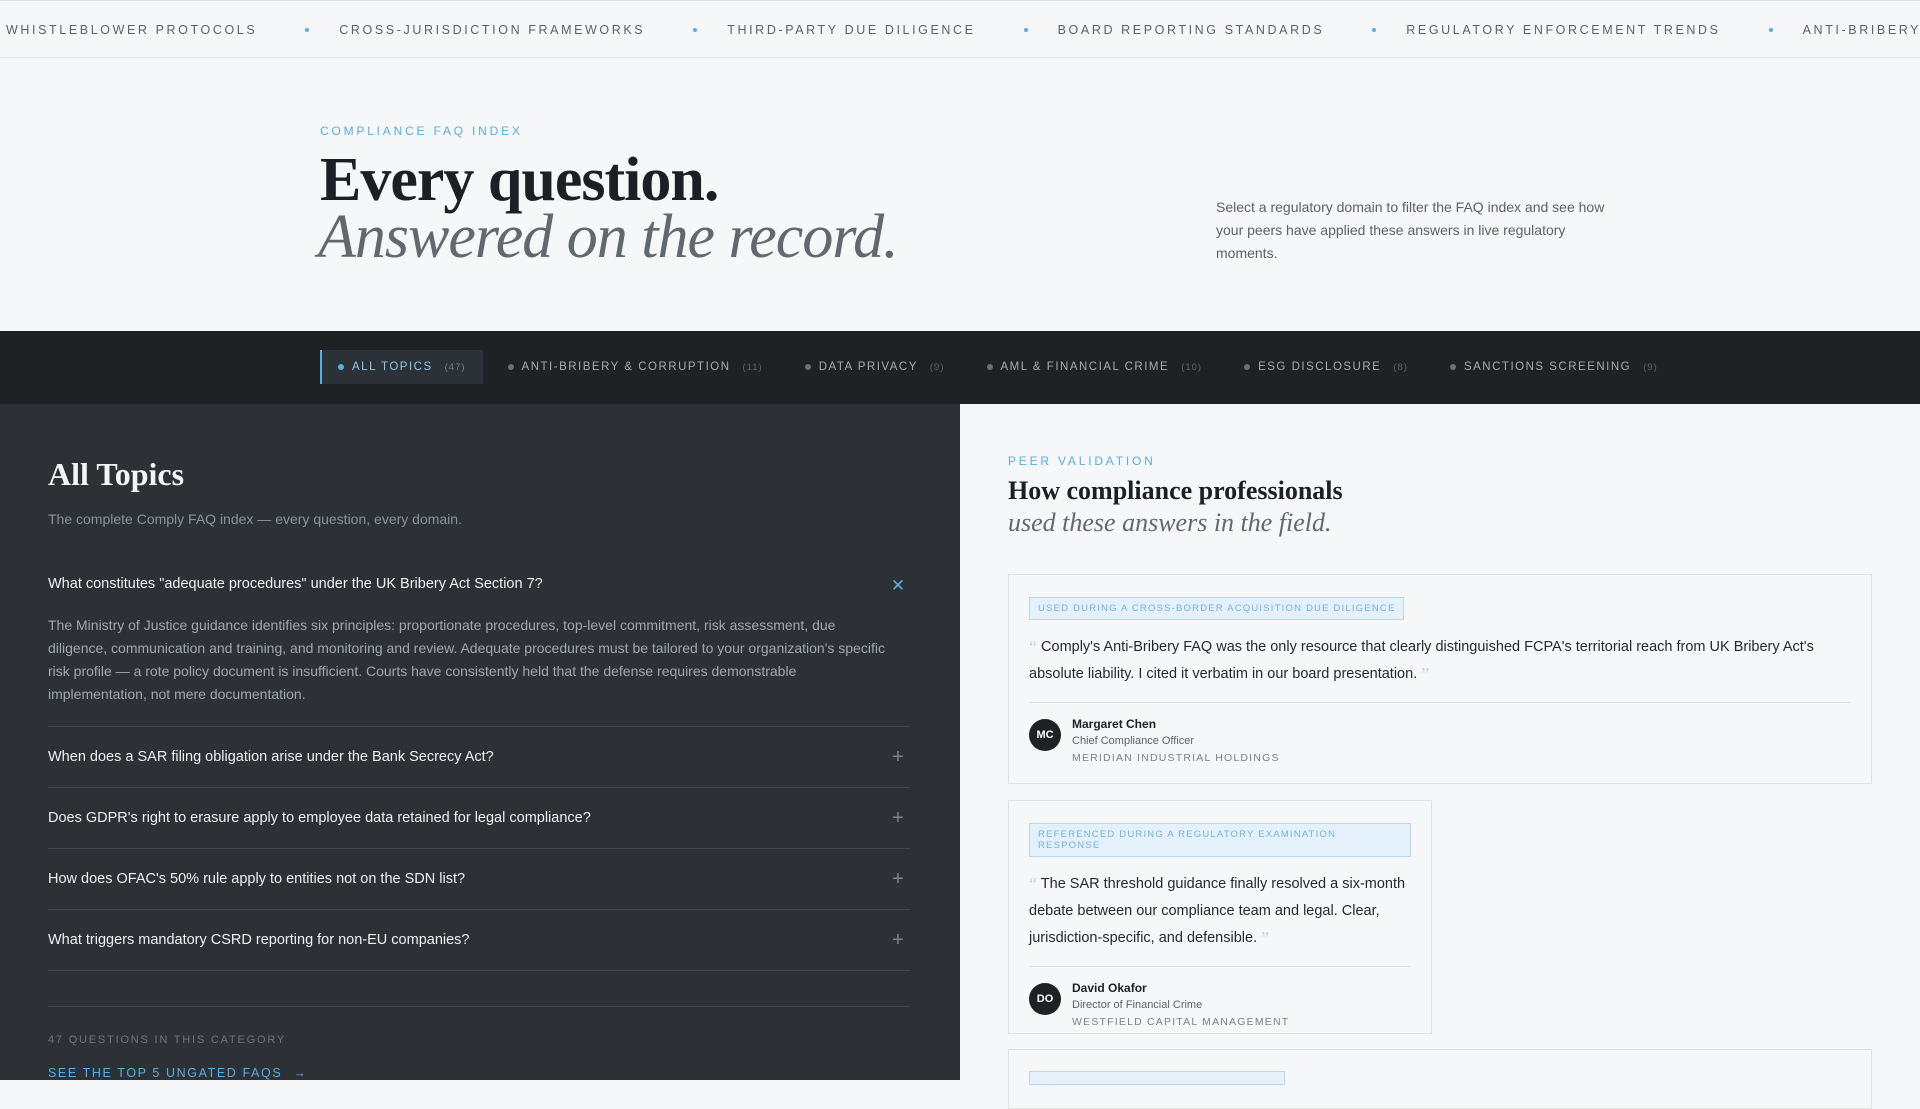  Describe the element at coordinates (608, 237) in the screenshot. I see `hero-title-italic: Answered on the record.` at that location.